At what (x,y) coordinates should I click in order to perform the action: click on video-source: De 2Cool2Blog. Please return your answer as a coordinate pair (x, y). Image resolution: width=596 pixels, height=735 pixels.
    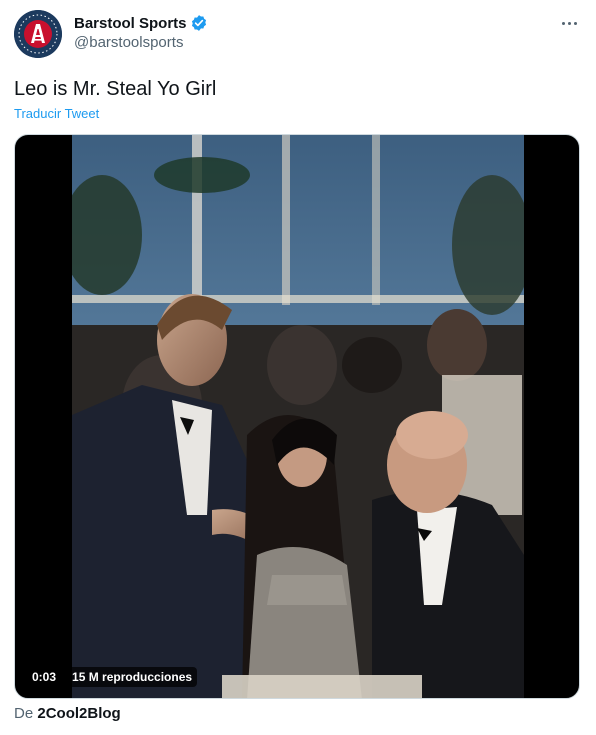
    Looking at the image, I should click on (67, 713).